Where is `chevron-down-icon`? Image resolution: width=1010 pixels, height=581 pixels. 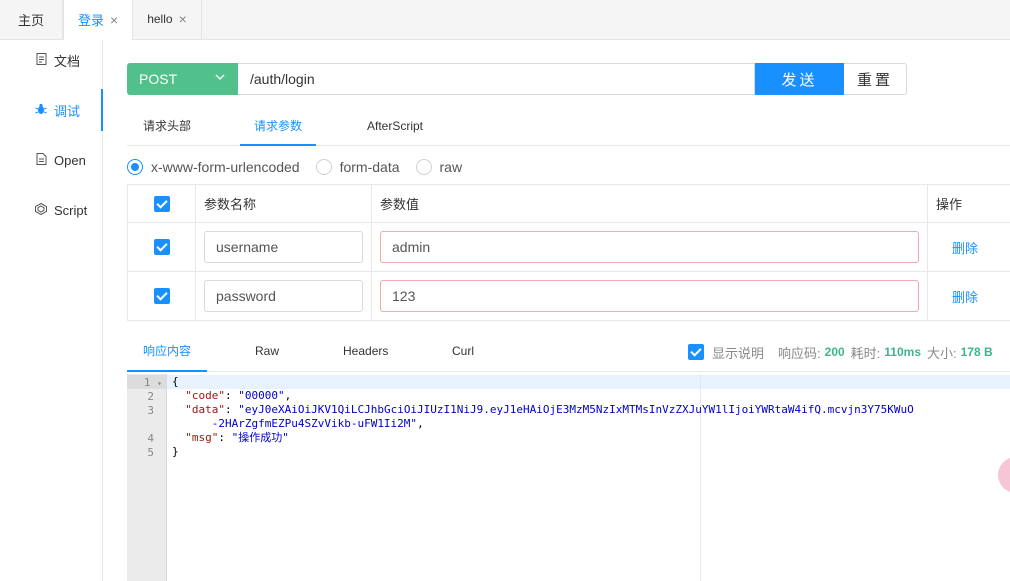 chevron-down-icon is located at coordinates (220, 78).